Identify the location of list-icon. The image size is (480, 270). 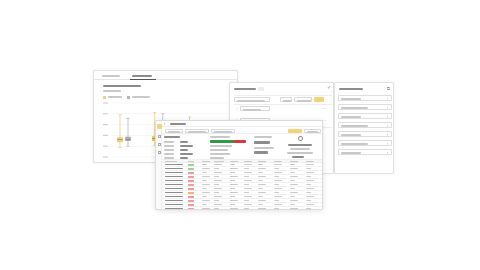
(159, 152).